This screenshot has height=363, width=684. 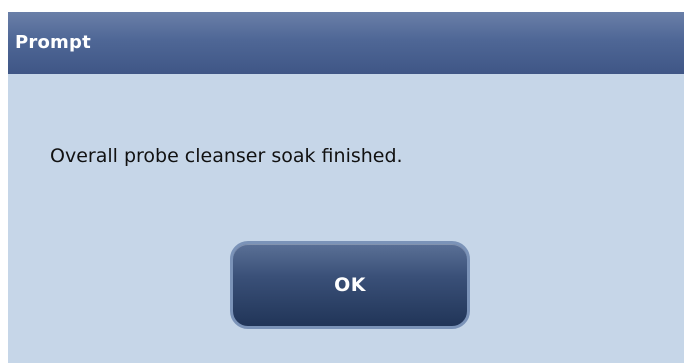 I want to click on dialog-title: Prompt, so click(x=53, y=42).